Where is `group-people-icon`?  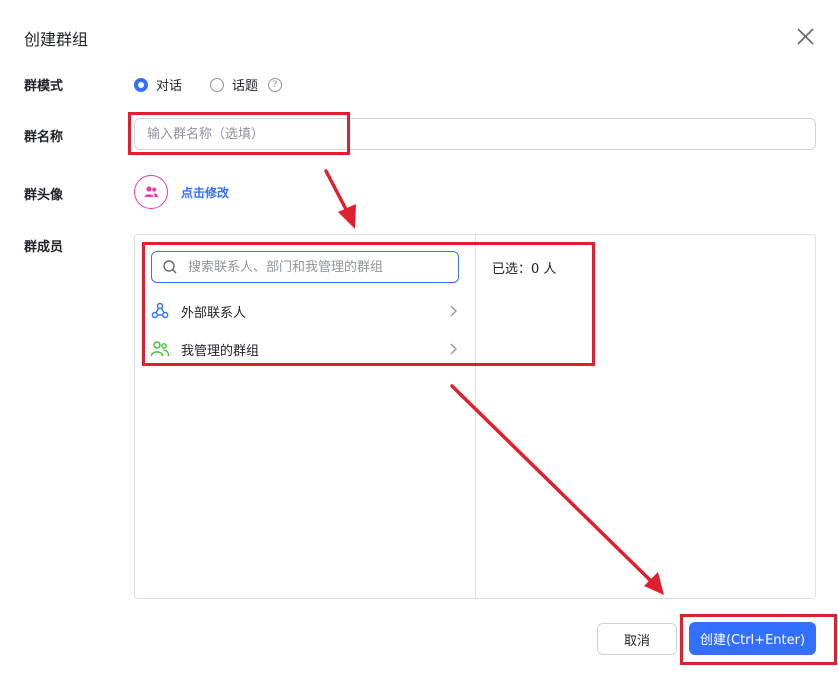
group-people-icon is located at coordinates (151, 191).